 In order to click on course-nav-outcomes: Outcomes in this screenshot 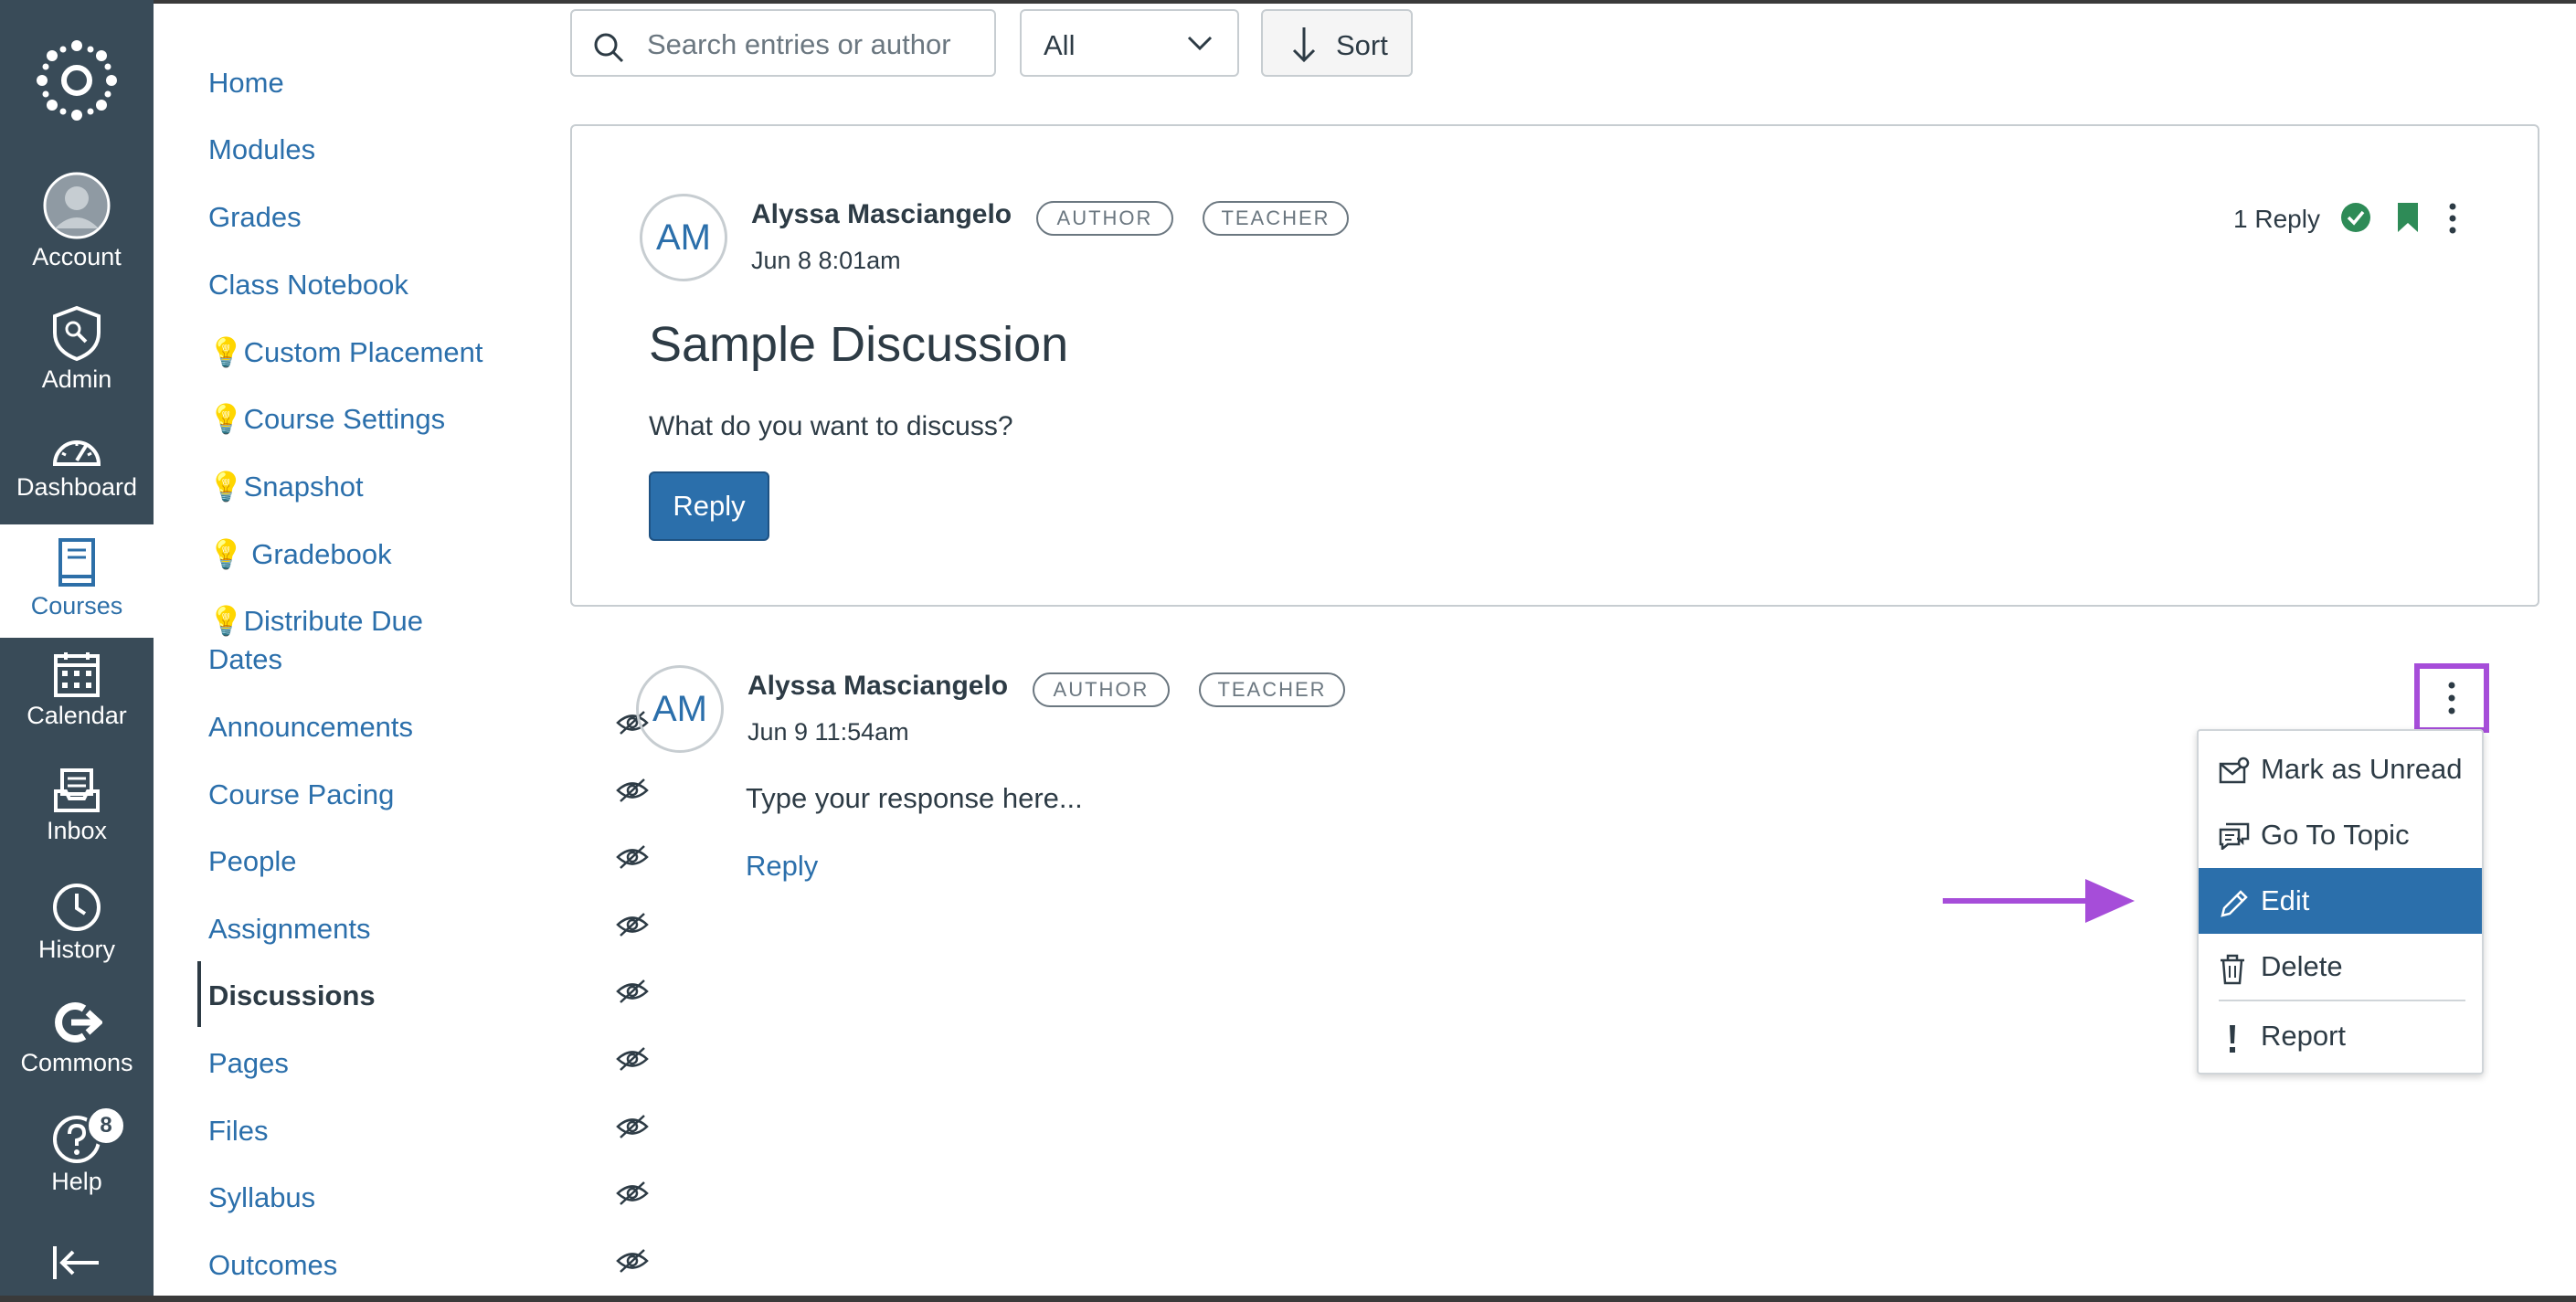, I will do `click(272, 1265)`.